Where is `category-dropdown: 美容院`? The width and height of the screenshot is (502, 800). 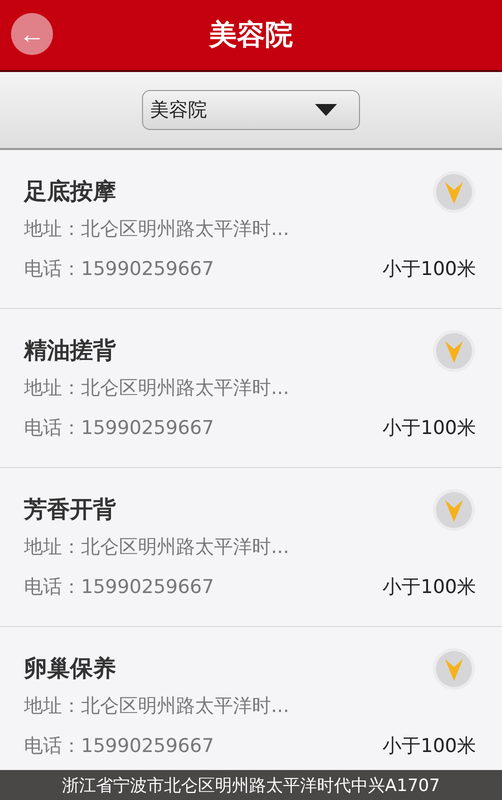 category-dropdown: 美容院 is located at coordinates (251, 110).